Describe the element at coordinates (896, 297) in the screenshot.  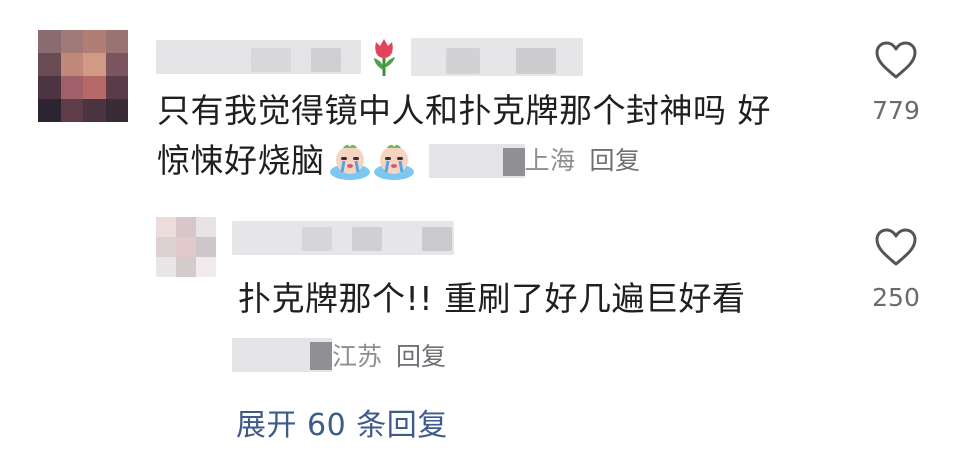
I see `reply-like-count: 250` at that location.